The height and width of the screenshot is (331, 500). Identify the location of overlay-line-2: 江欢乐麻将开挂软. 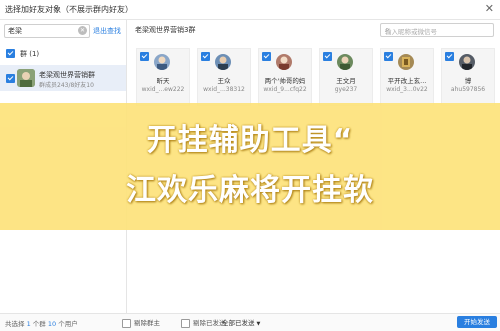
(250, 190).